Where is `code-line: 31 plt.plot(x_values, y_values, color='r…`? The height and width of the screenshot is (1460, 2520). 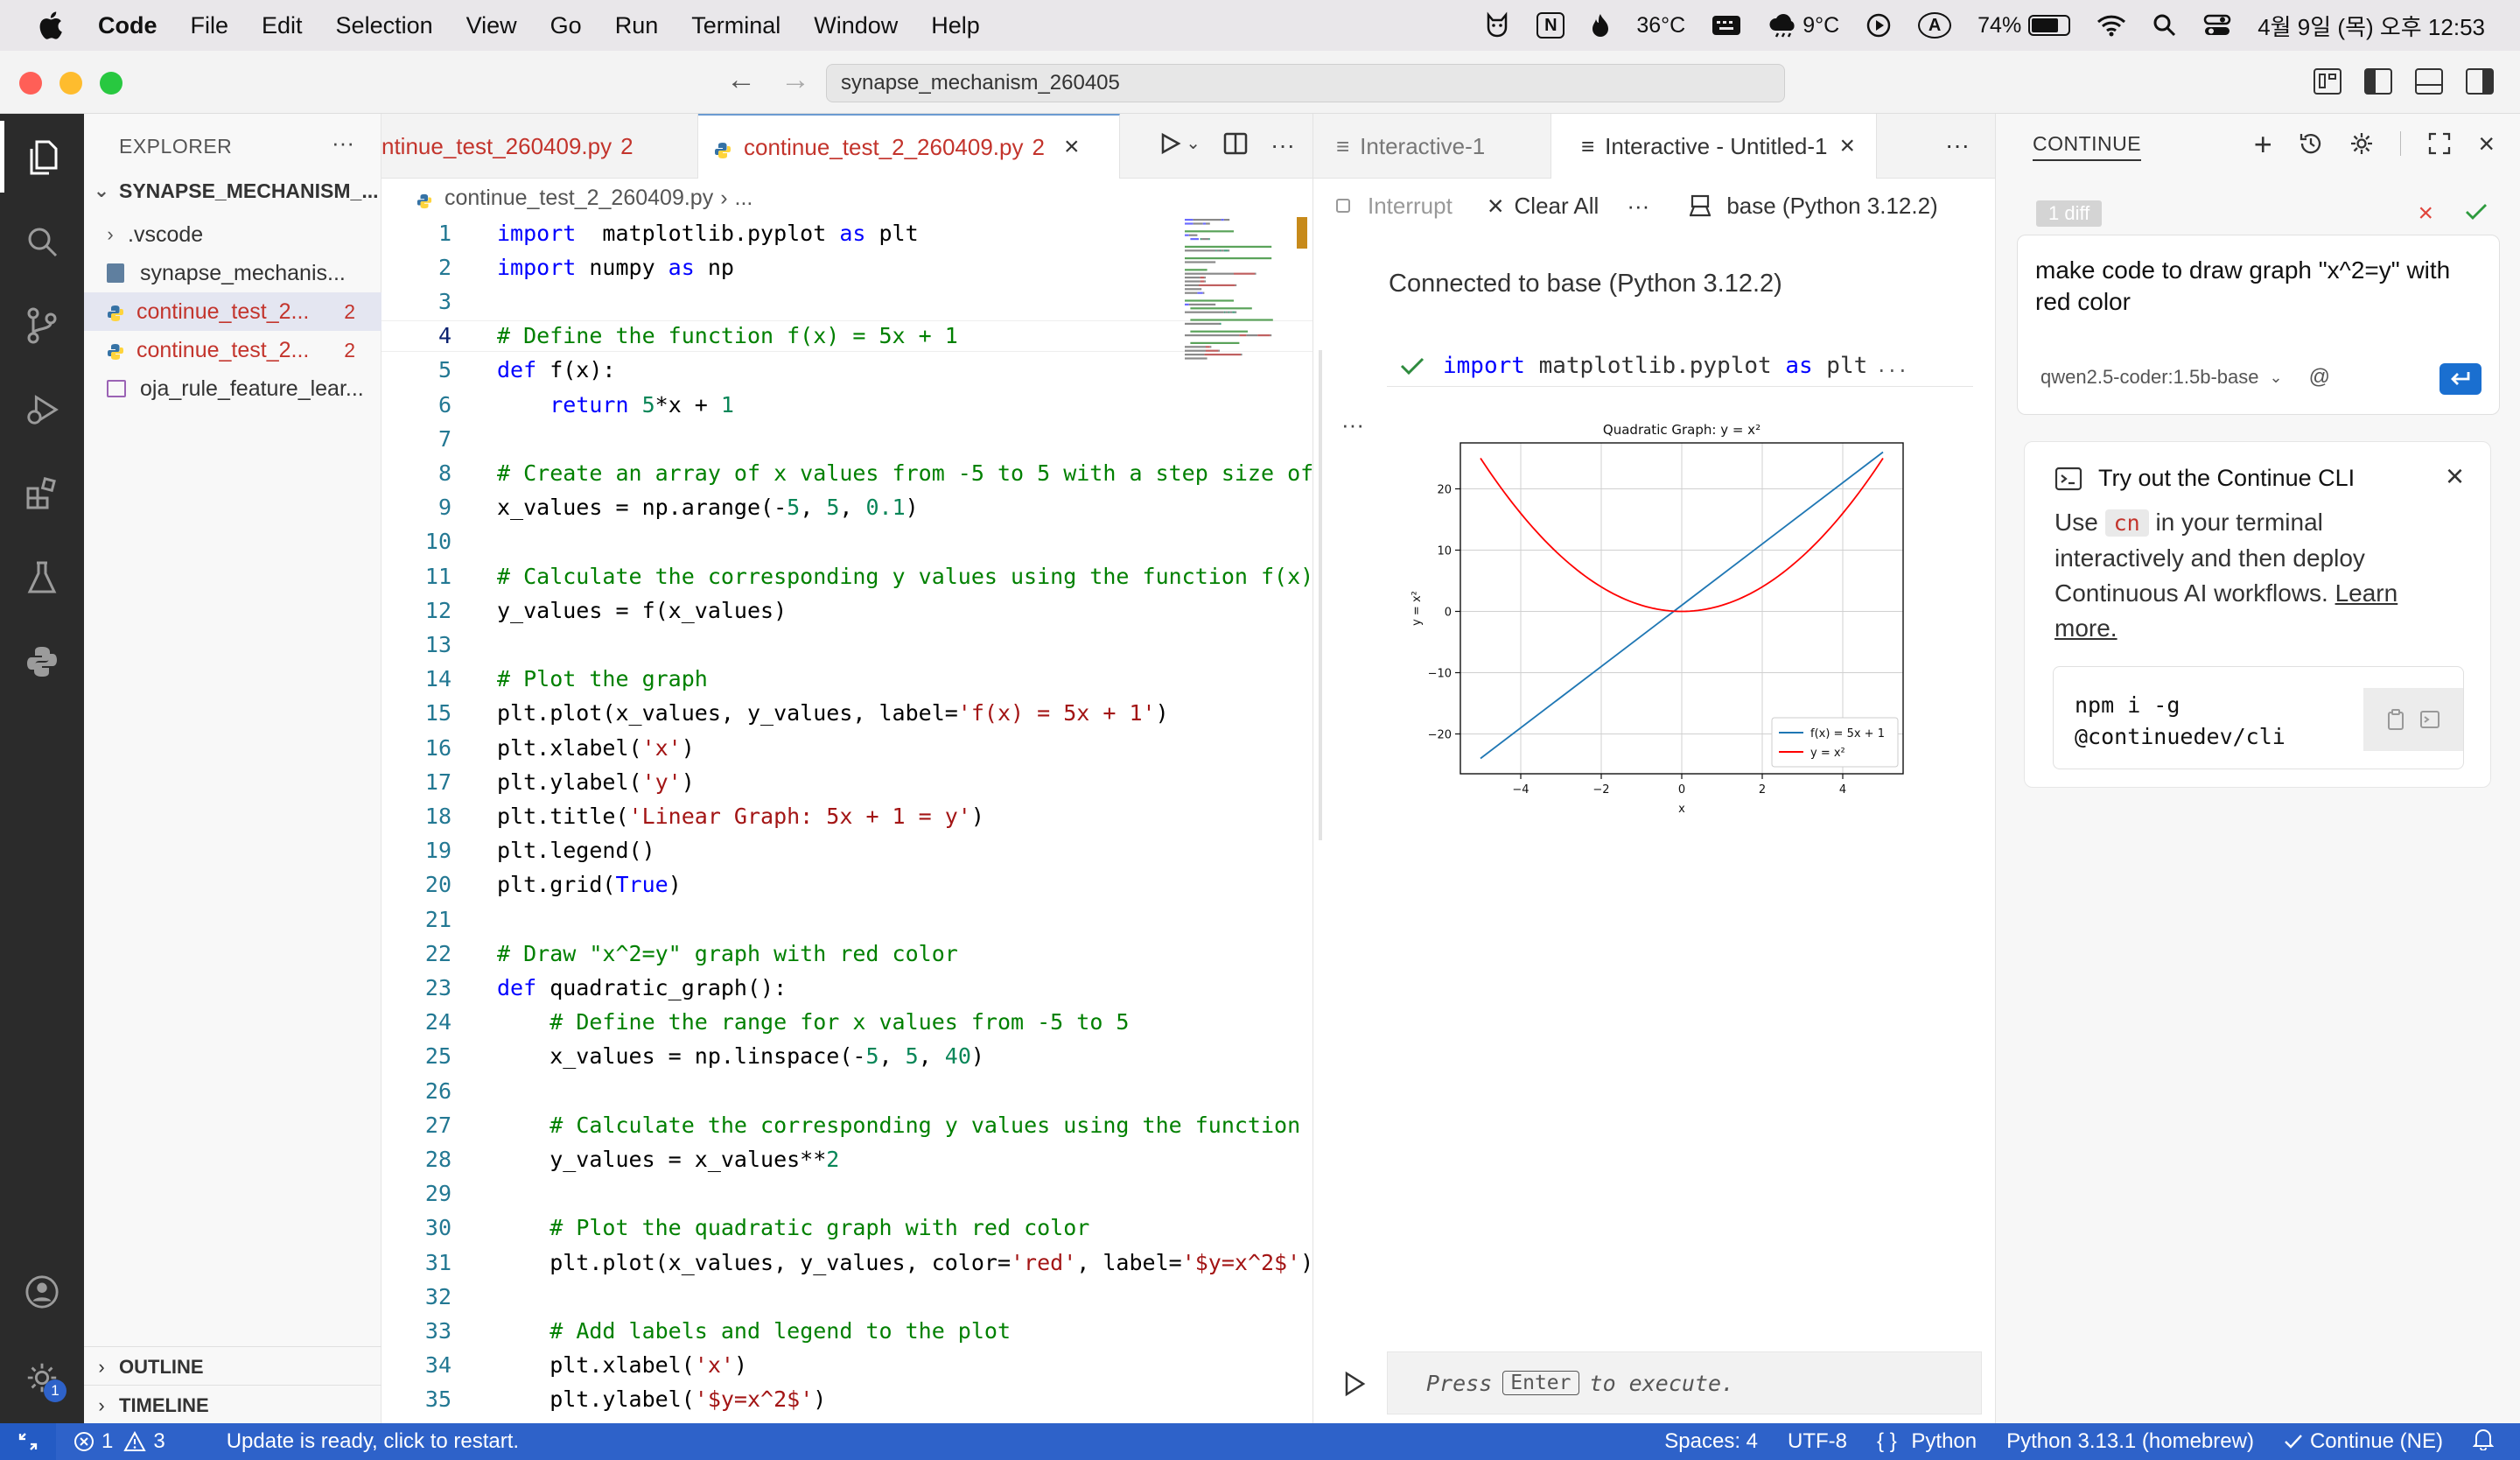 code-line: 31 plt.plot(x_values, y_values, color='r… is located at coordinates (847, 1262).